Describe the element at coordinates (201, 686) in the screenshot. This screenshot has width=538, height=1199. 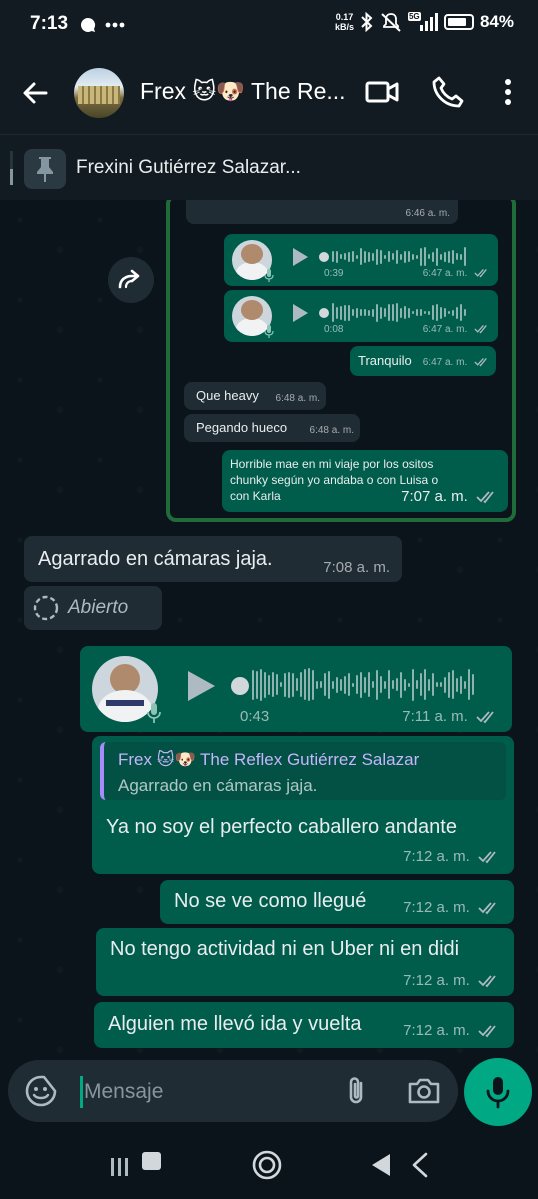
I see `play-button` at that location.